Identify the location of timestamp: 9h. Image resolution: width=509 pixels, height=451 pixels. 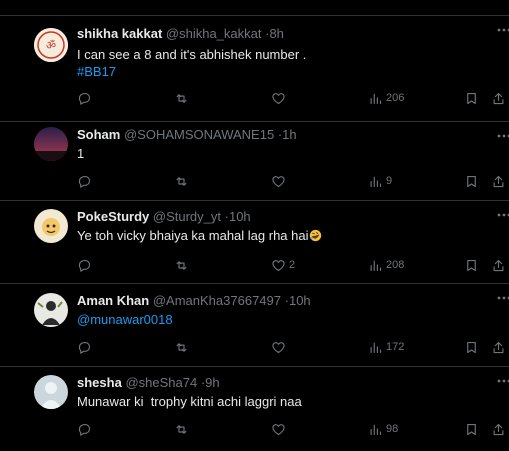
(212, 382).